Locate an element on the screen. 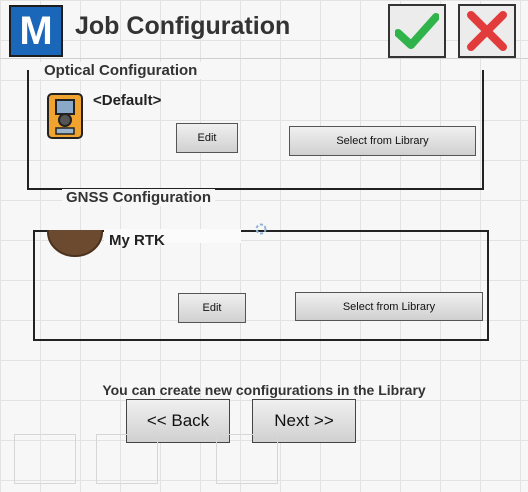  gnss-edit-button: Edit is located at coordinates (212, 308).